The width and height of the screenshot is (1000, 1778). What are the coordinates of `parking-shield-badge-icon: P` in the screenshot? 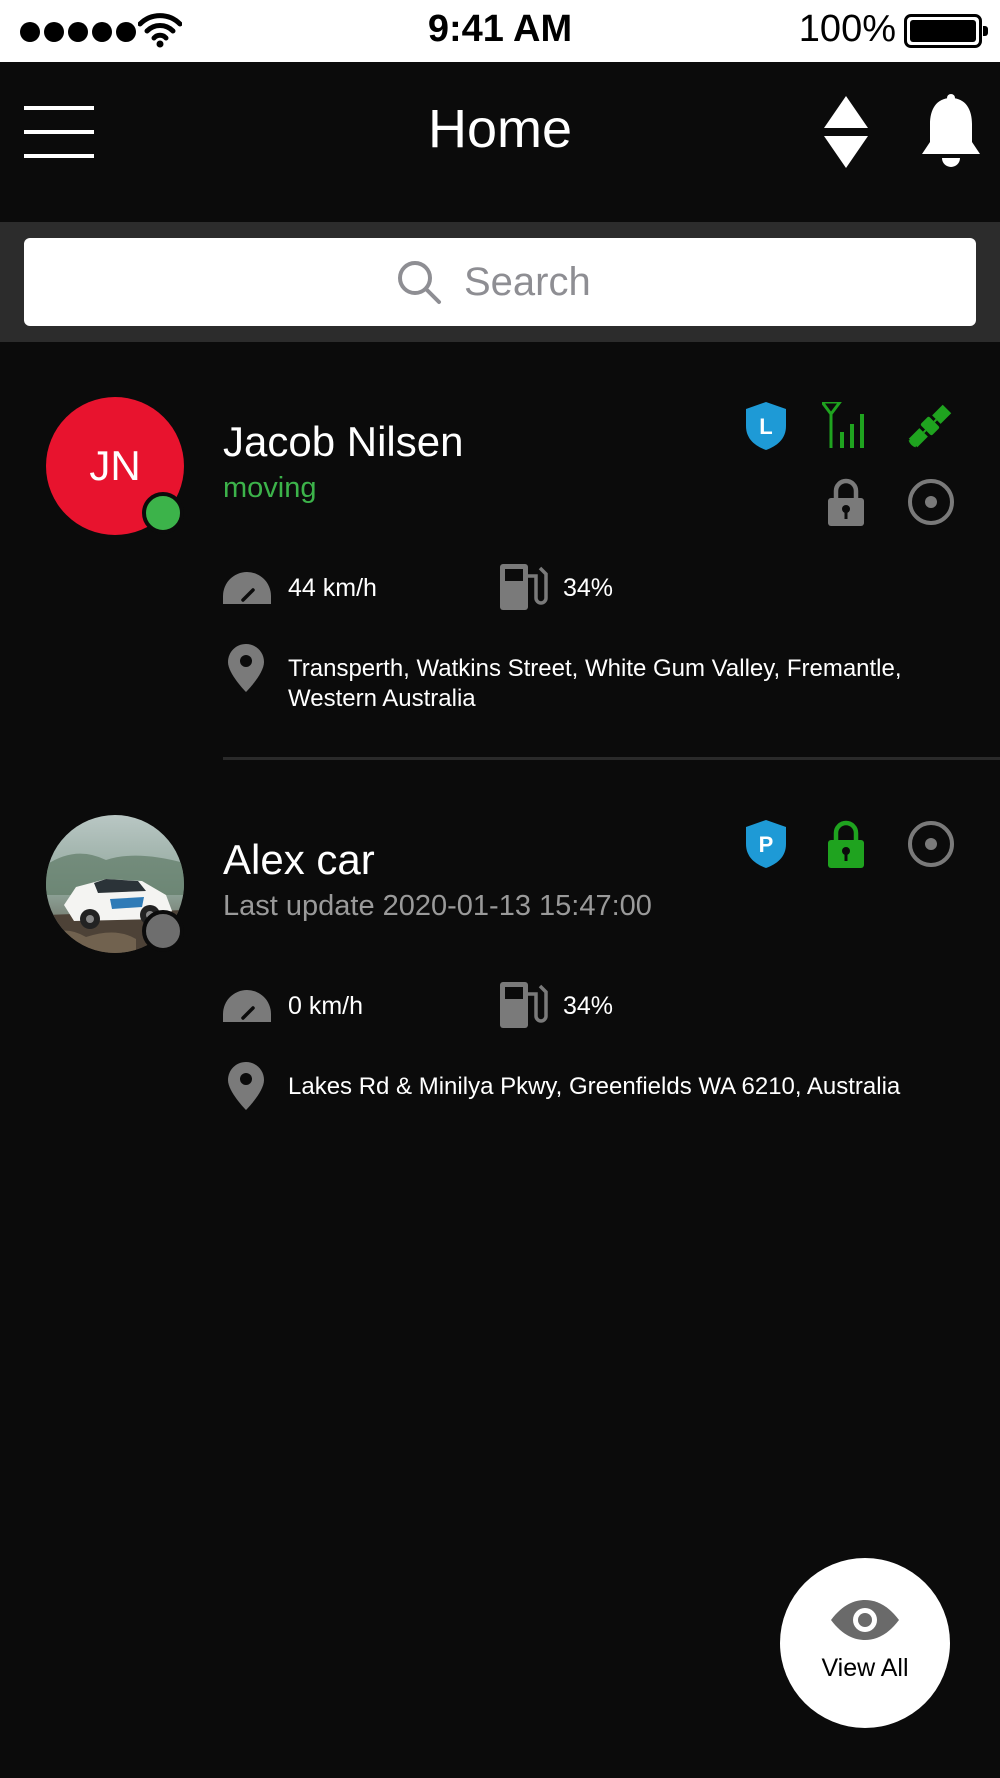 It's located at (766, 844).